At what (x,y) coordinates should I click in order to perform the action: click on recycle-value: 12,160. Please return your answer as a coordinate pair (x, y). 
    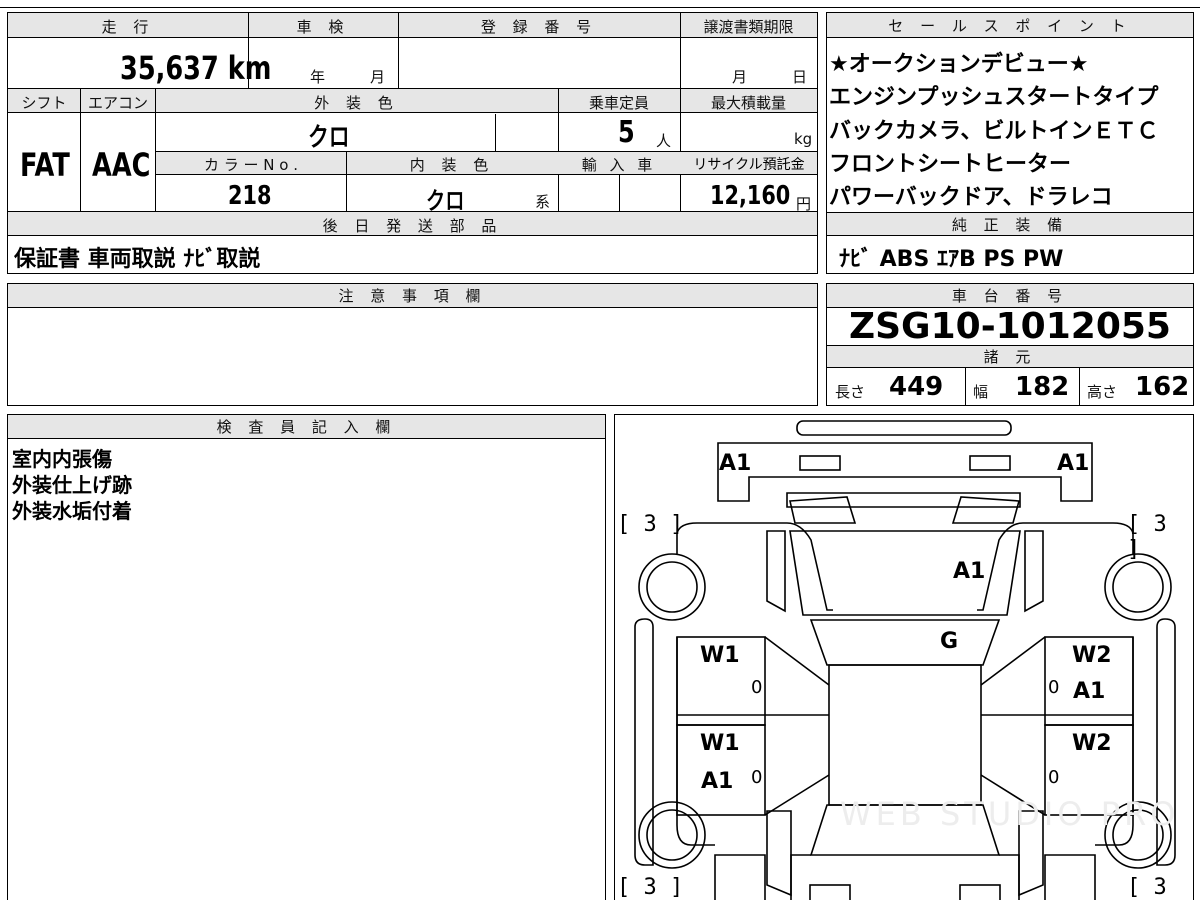
    Looking at the image, I should click on (750, 196).